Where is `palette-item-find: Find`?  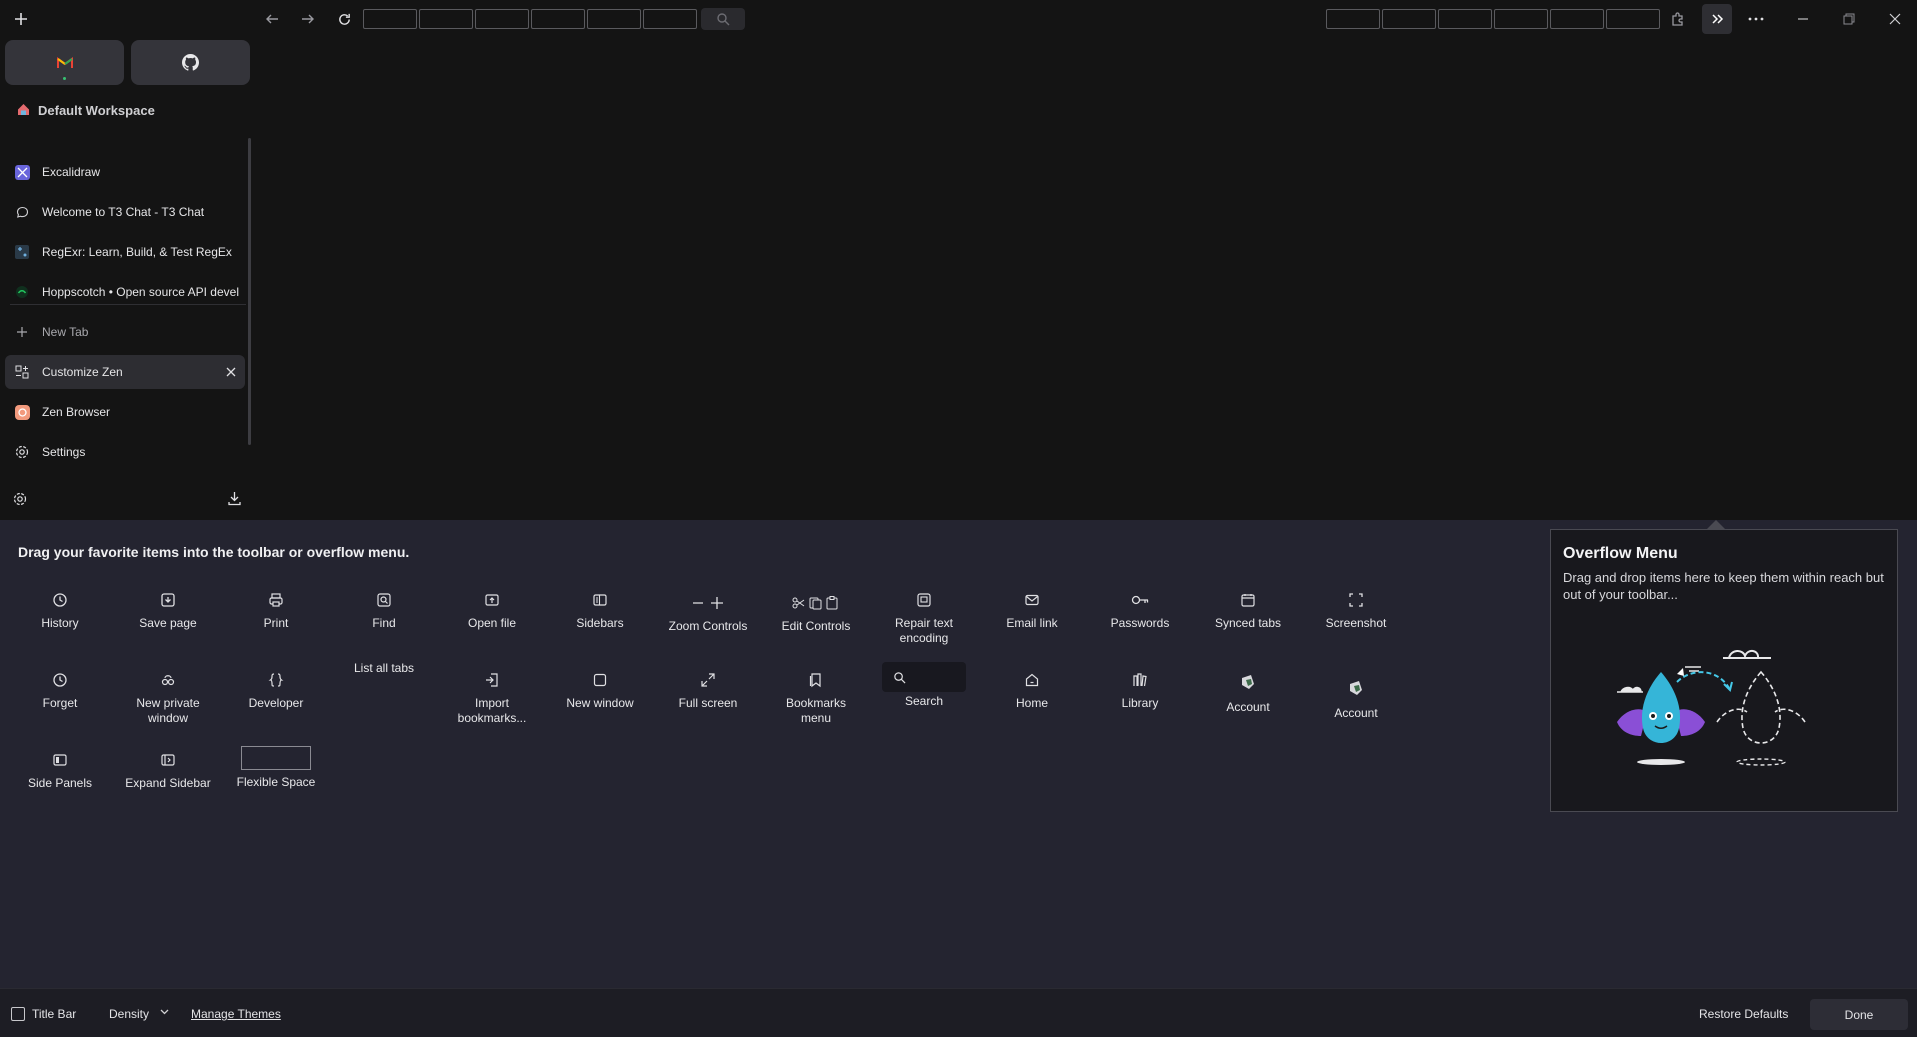
palette-item-find: Find is located at coordinates (384, 610).